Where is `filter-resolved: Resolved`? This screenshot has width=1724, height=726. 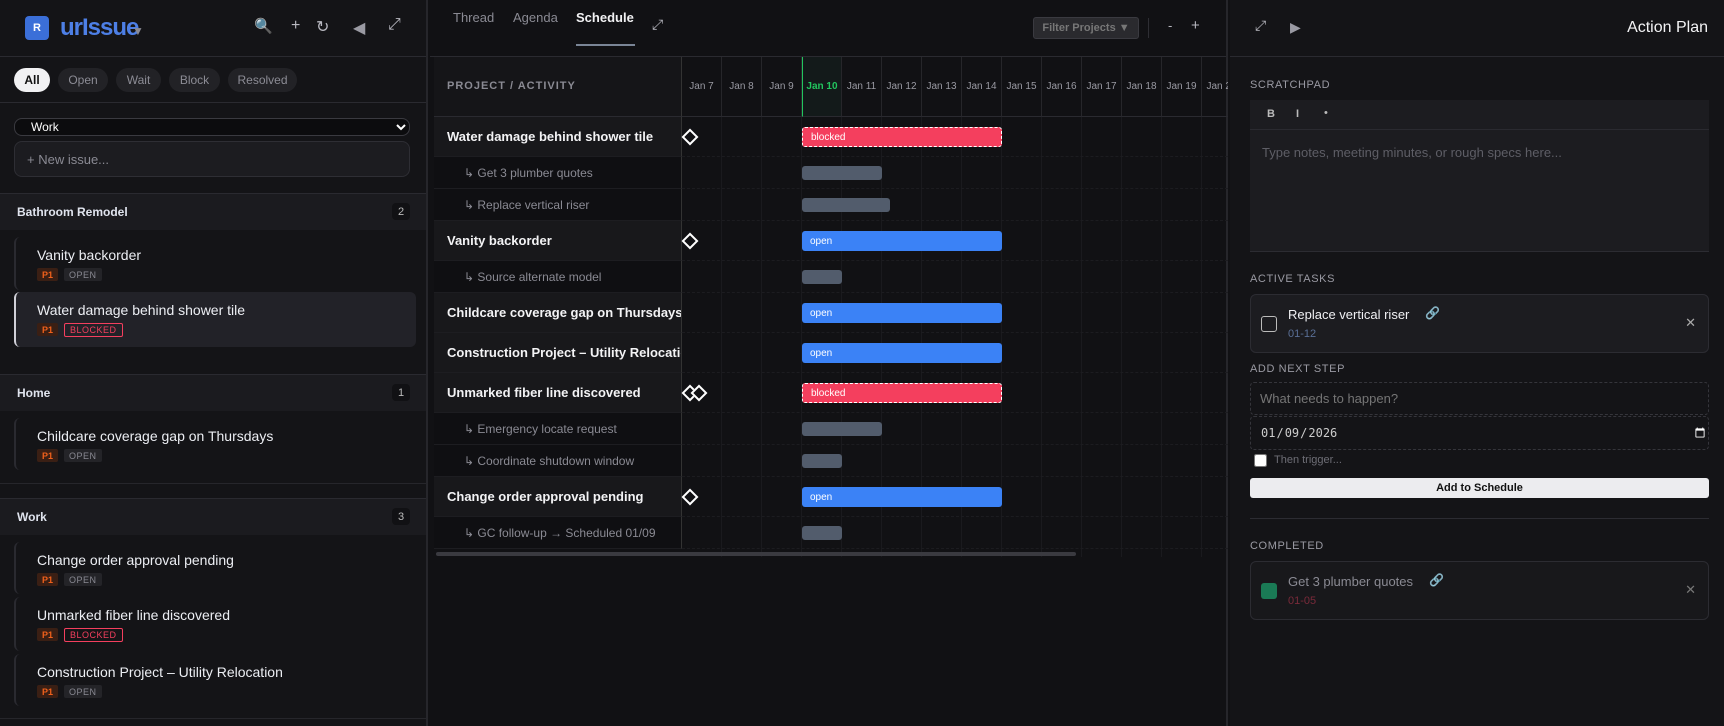 filter-resolved: Resolved is located at coordinates (262, 80).